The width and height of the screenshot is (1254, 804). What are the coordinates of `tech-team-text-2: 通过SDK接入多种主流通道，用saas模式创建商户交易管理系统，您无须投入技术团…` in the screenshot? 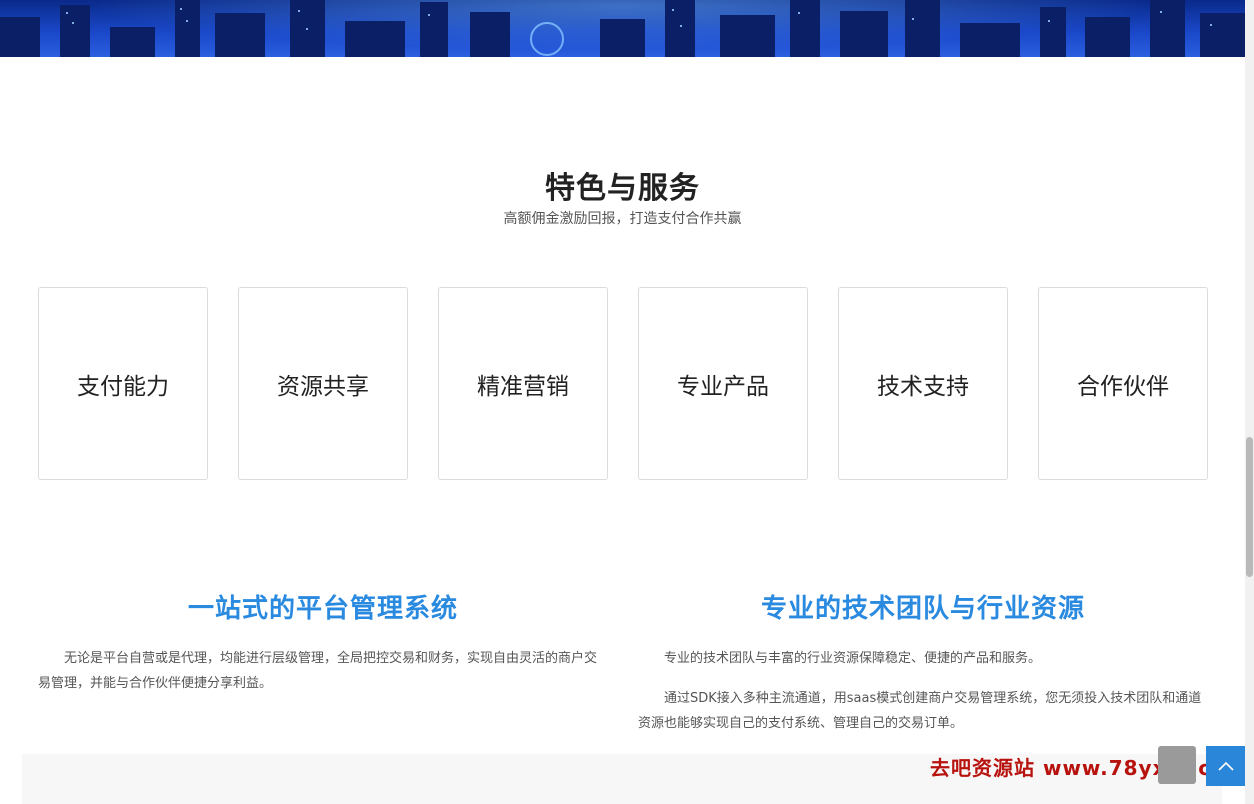 It's located at (920, 711).